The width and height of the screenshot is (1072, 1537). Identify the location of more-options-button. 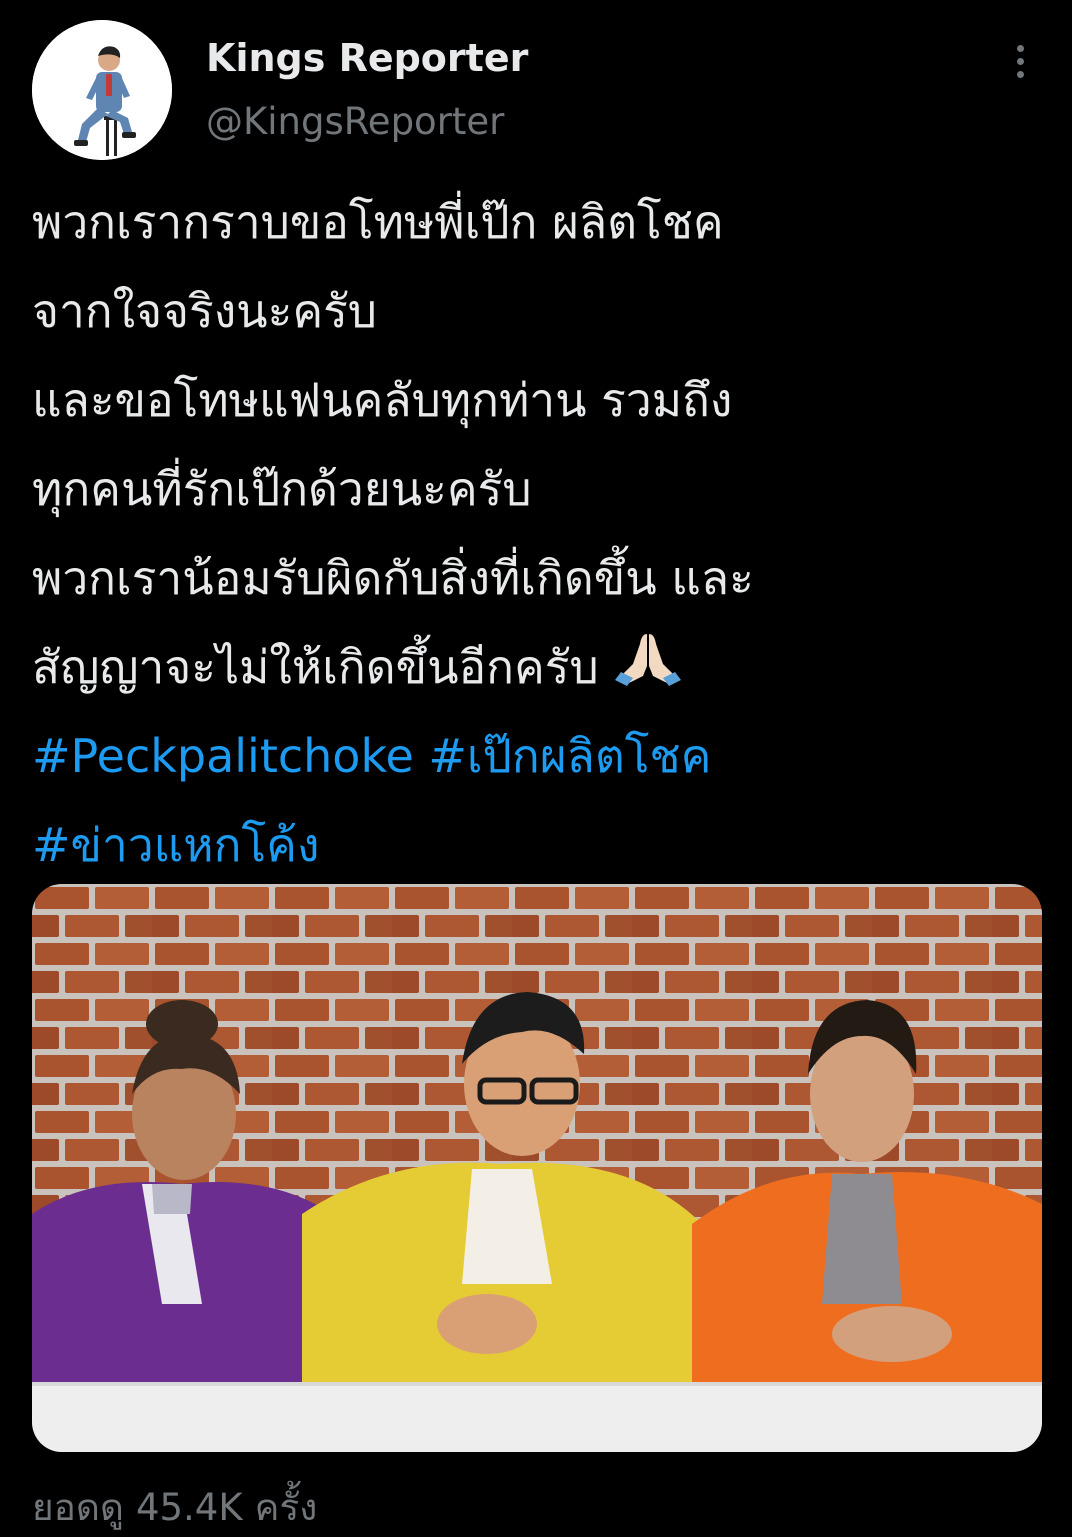
(1020, 61).